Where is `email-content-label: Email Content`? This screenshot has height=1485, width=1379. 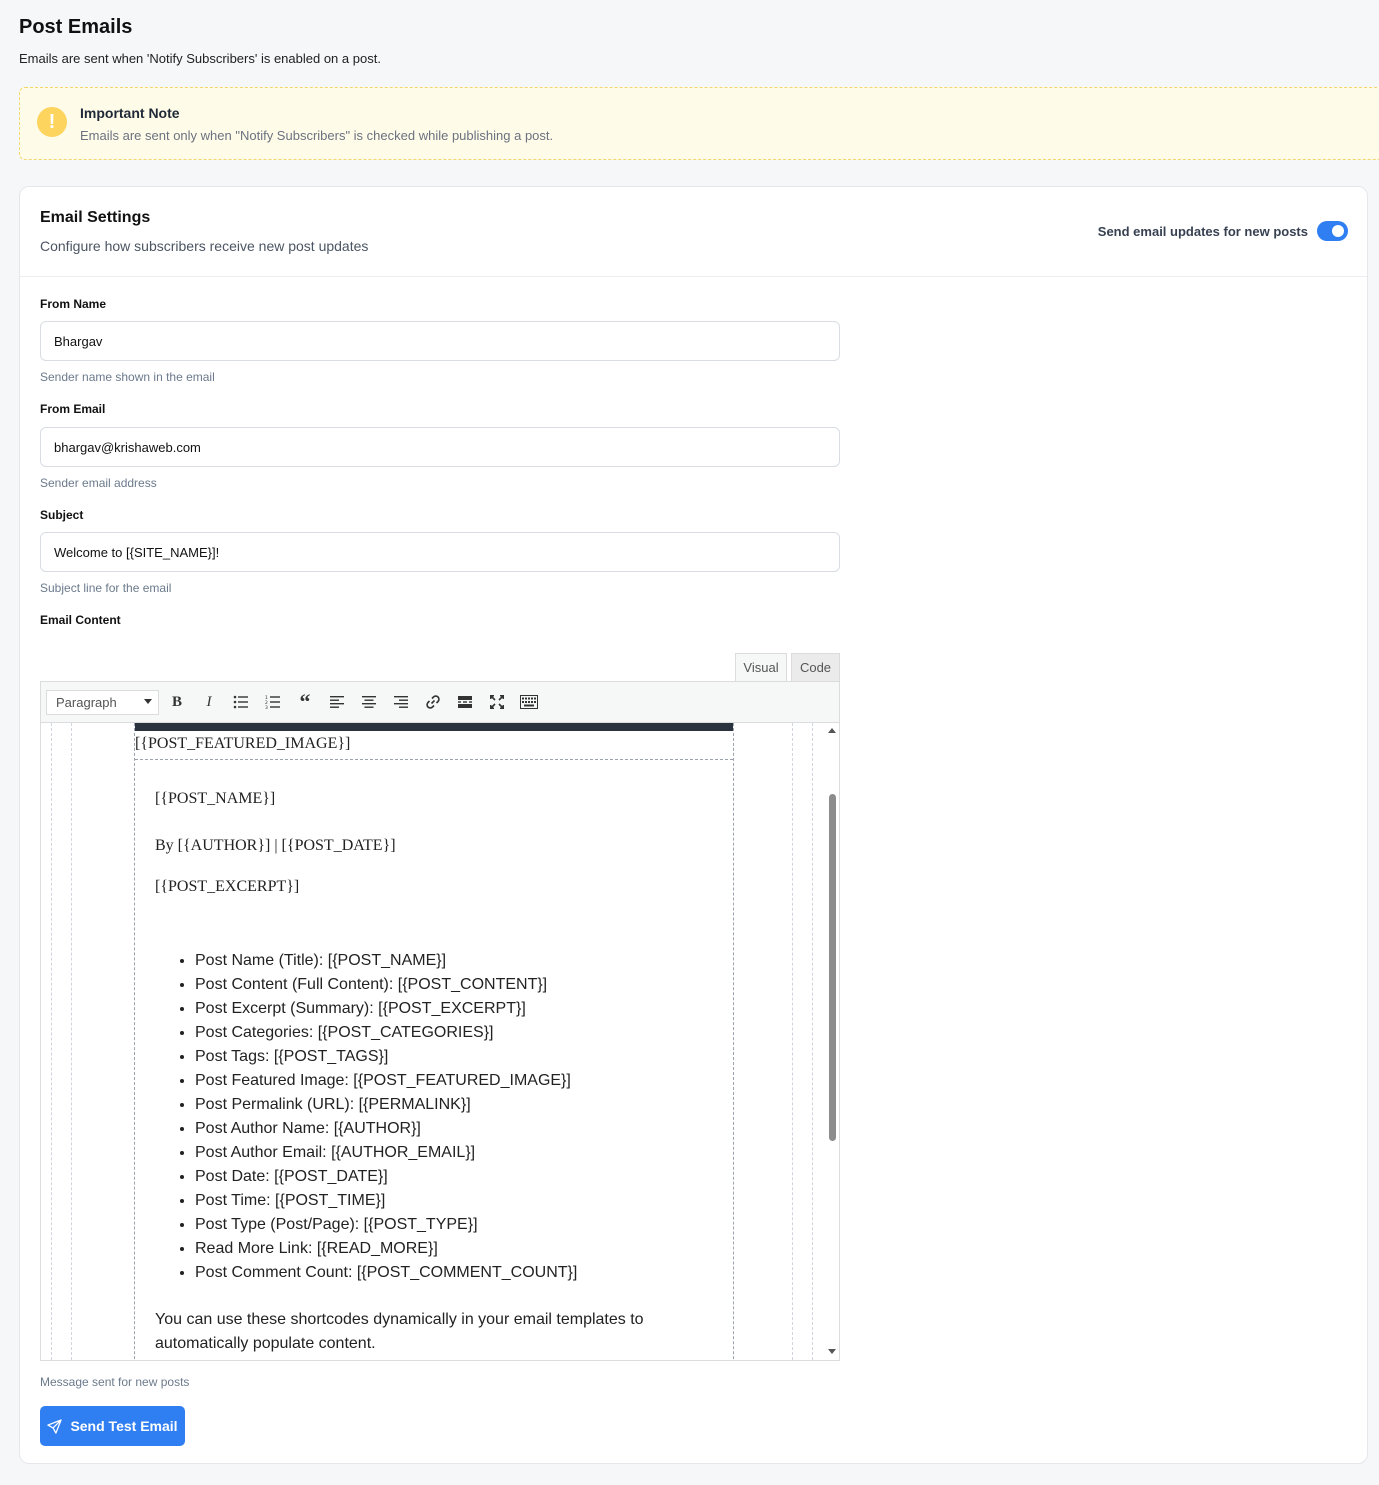 email-content-label: Email Content is located at coordinates (80, 620).